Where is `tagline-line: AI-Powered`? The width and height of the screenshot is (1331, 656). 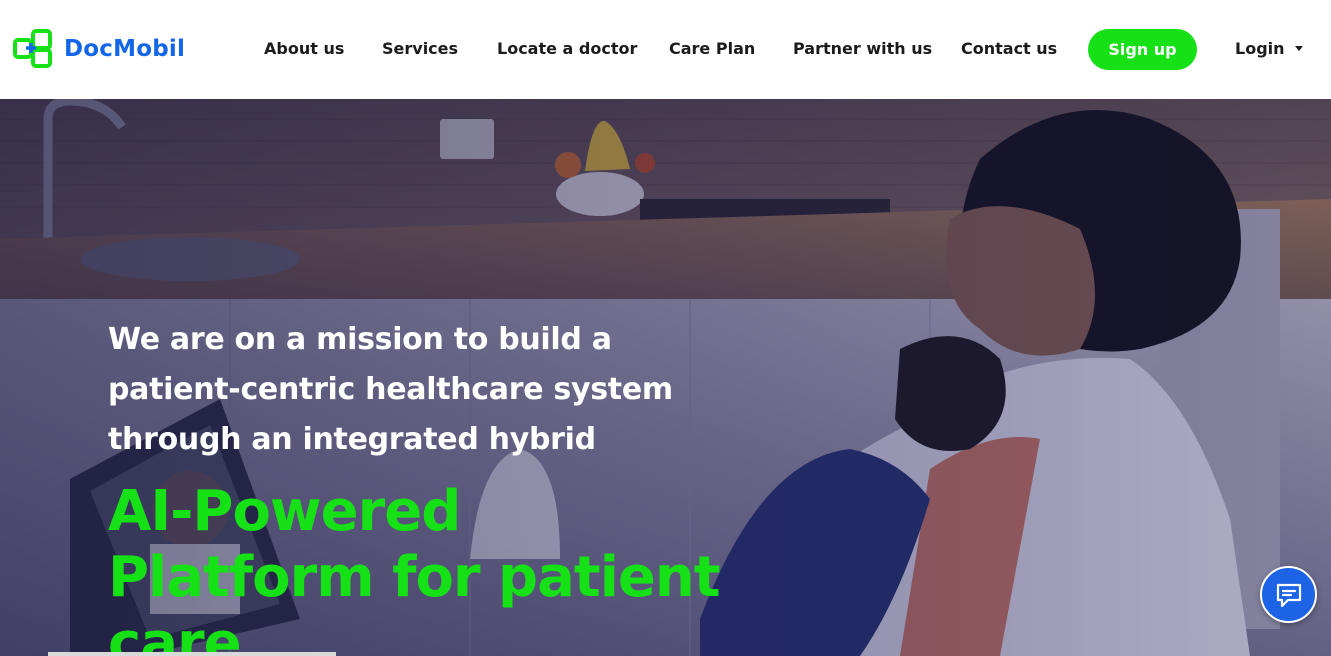 tagline-line: AI-Powered is located at coordinates (284, 511).